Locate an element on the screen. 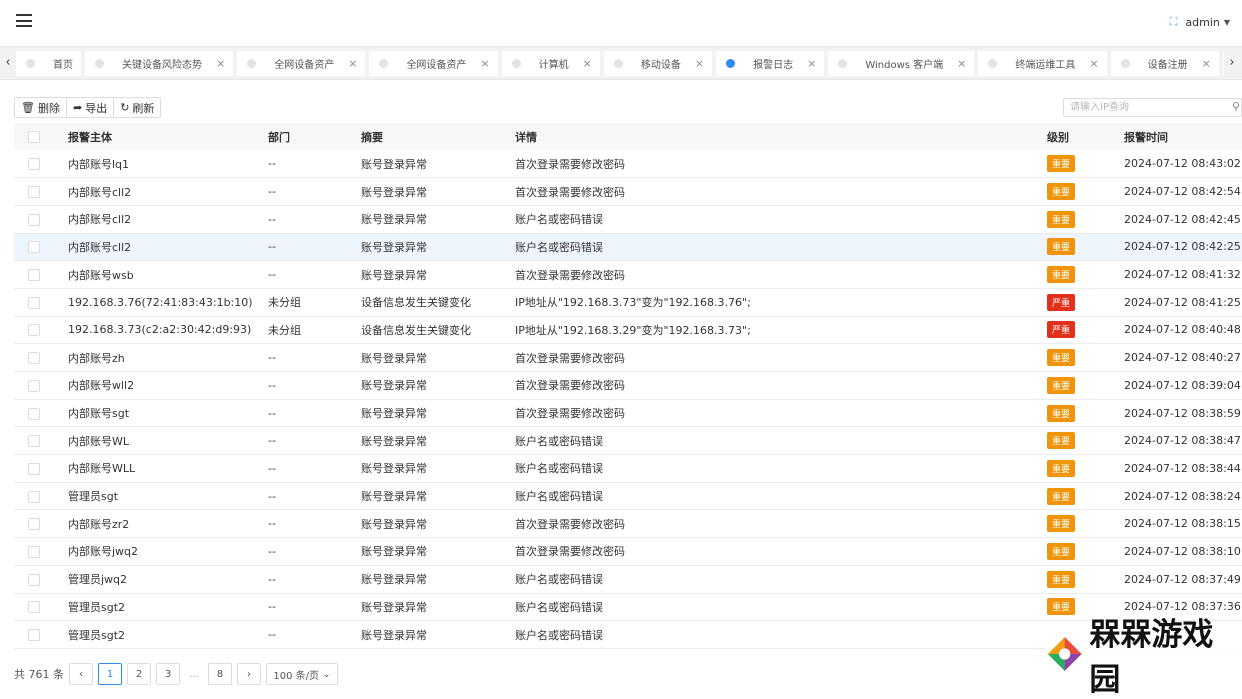 The height and width of the screenshot is (699, 1242). delete-button: 🗑 删除 is located at coordinates (41, 107).